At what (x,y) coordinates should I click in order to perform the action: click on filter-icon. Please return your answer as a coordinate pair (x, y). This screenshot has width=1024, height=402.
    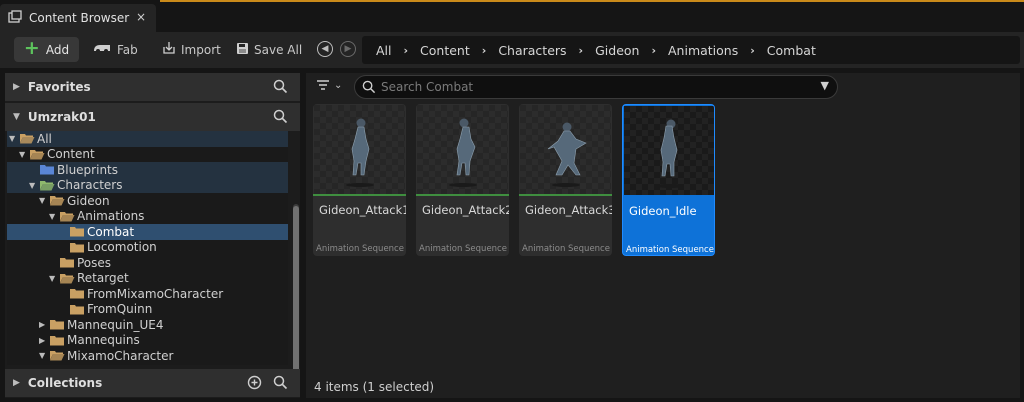
    Looking at the image, I should click on (323, 85).